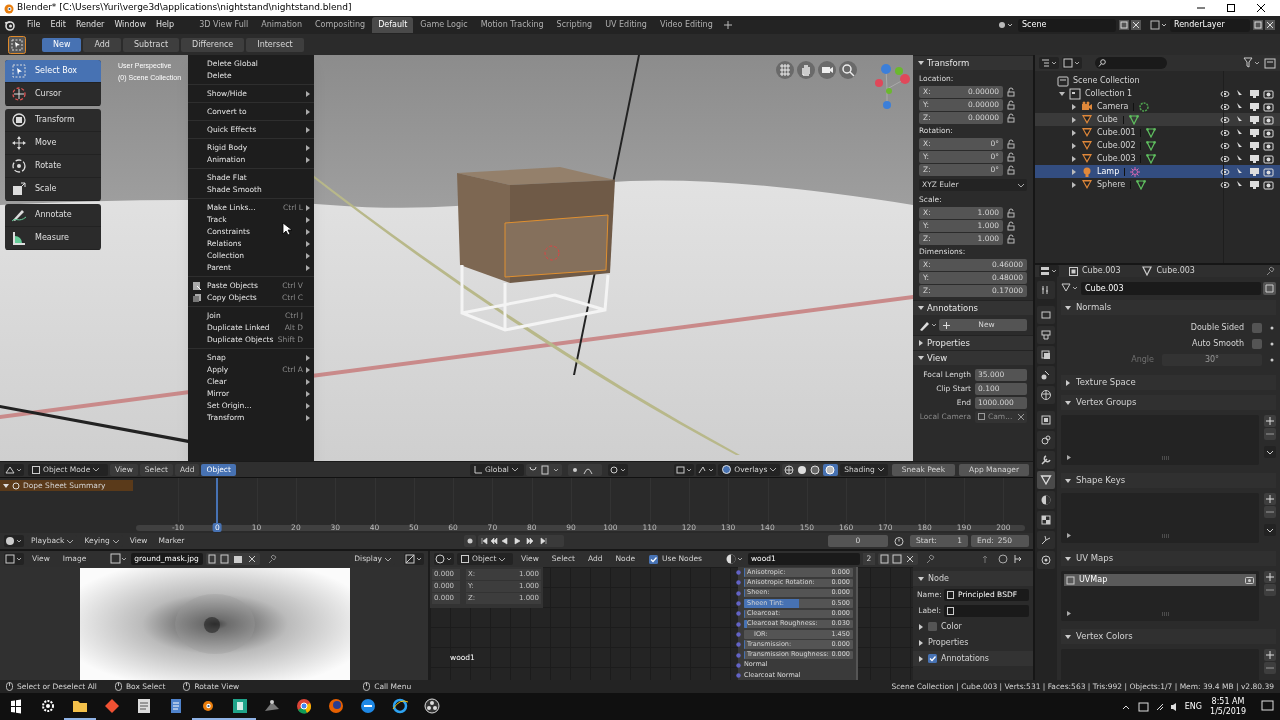  I want to click on panel-header: Node, so click(973, 578).